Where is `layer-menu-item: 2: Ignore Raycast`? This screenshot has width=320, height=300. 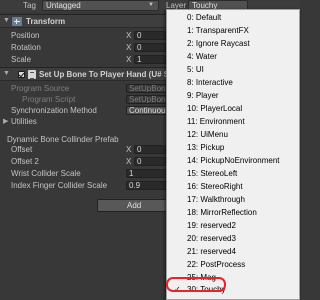
layer-menu-item: 2: Ignore Raycast is located at coordinates (234, 44).